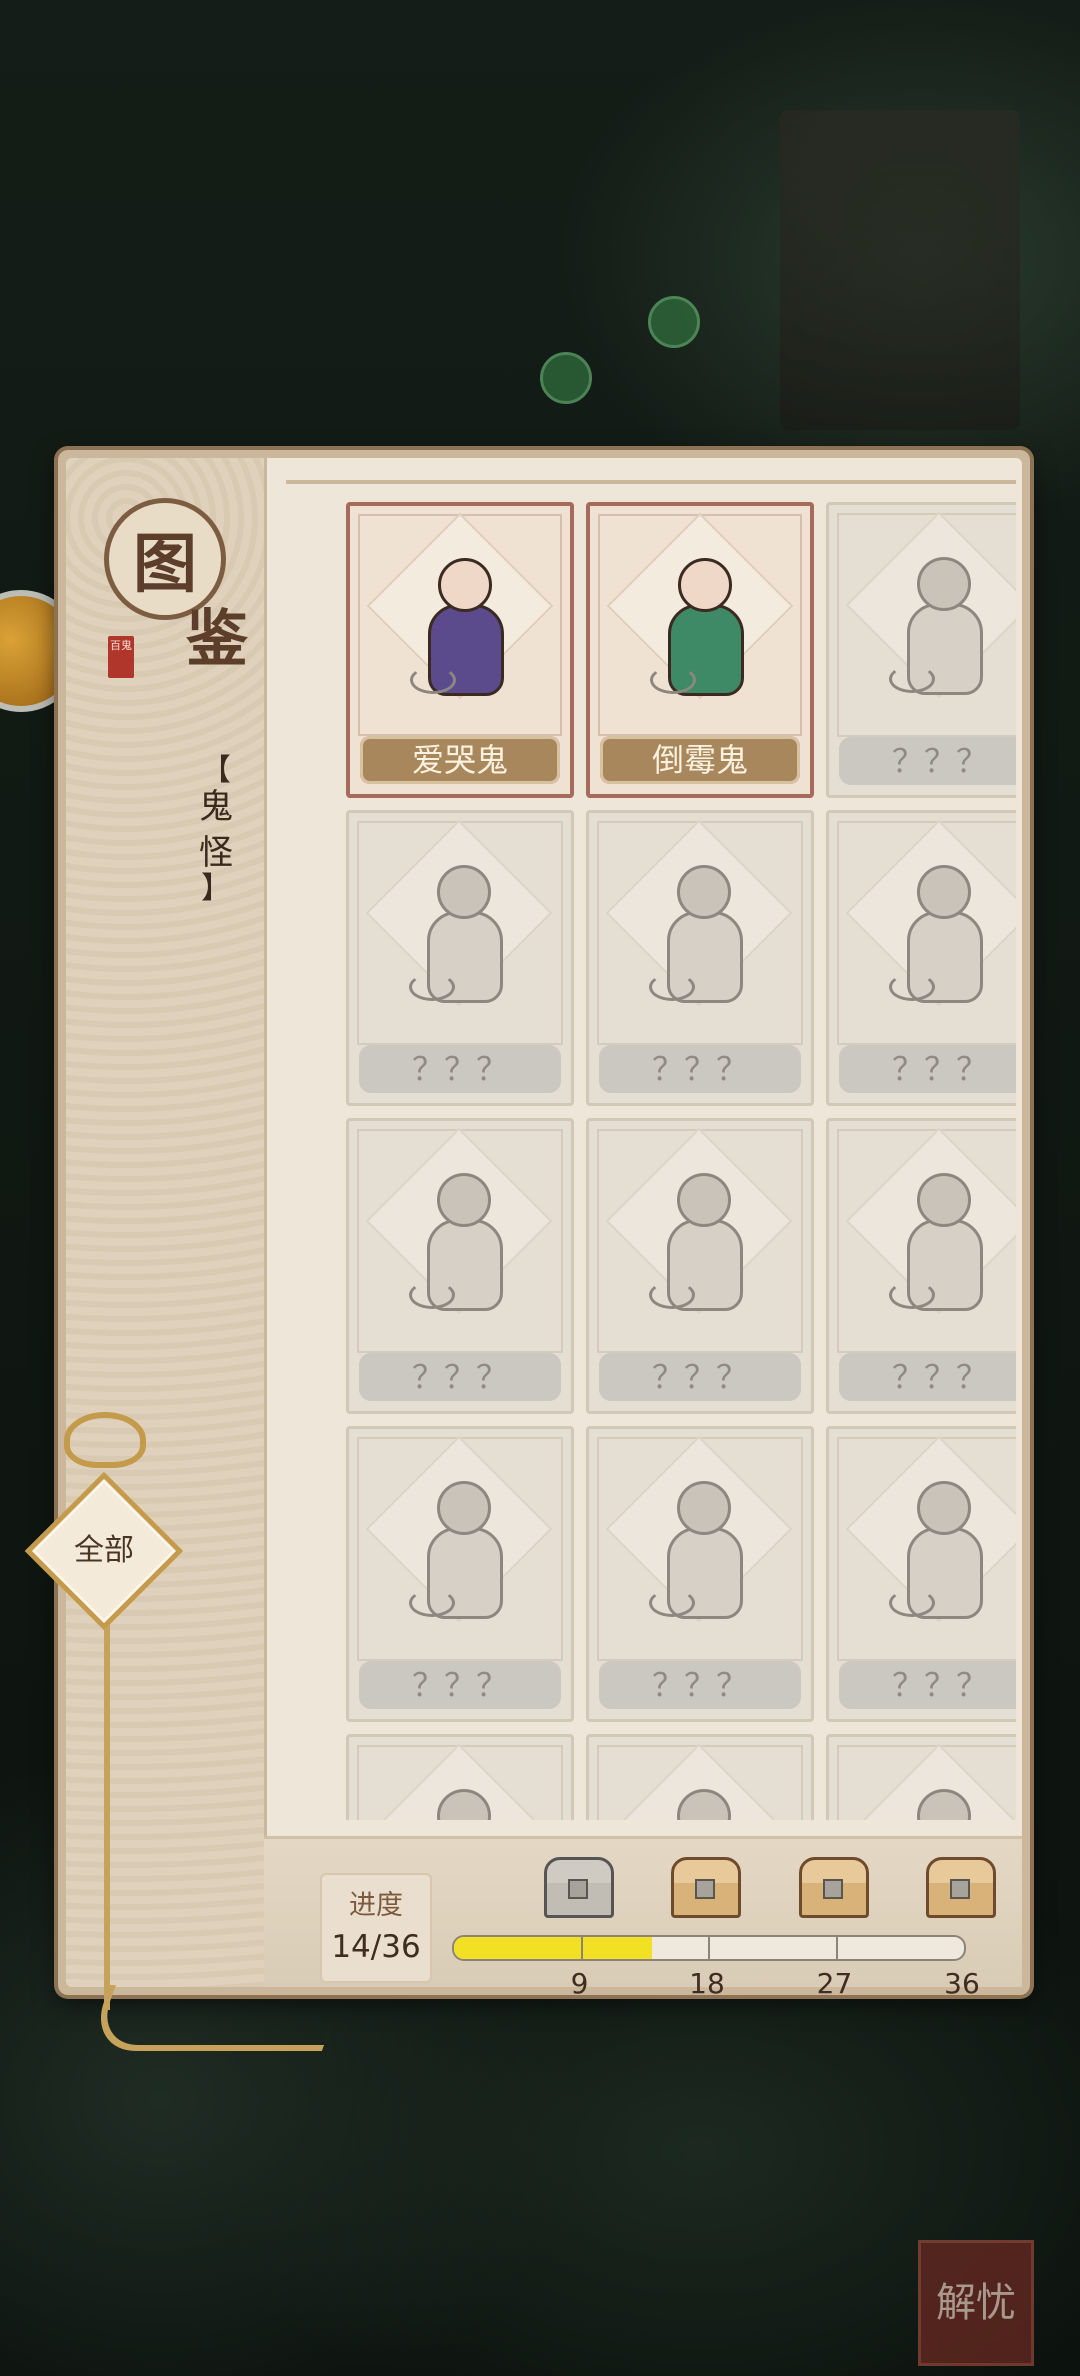 This screenshot has height=2376, width=1080. Describe the element at coordinates (216, 770) in the screenshot. I see `bracket-open: 【` at that location.